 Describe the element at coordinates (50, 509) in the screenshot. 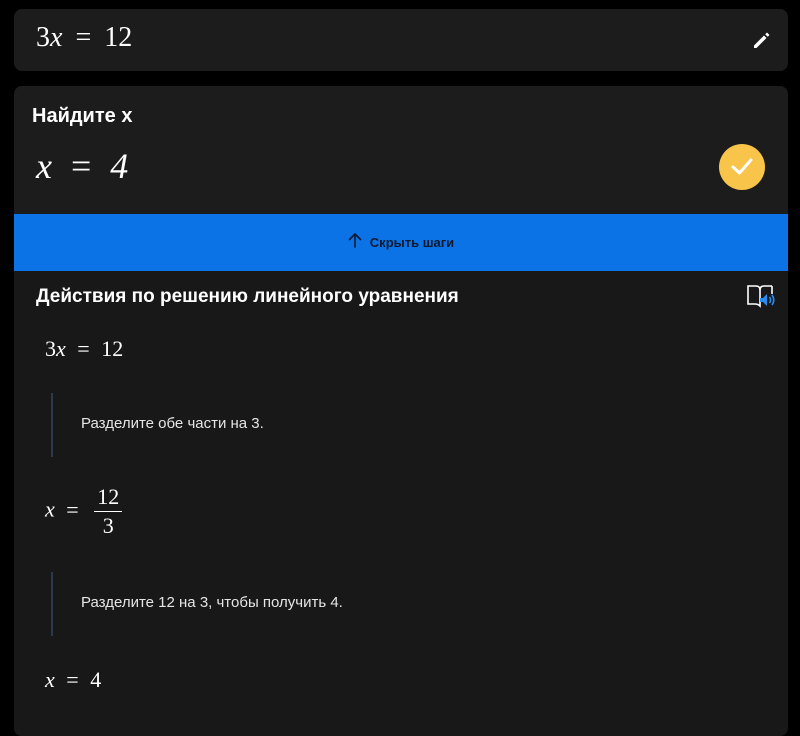

I see `step-2-variable: x` at that location.